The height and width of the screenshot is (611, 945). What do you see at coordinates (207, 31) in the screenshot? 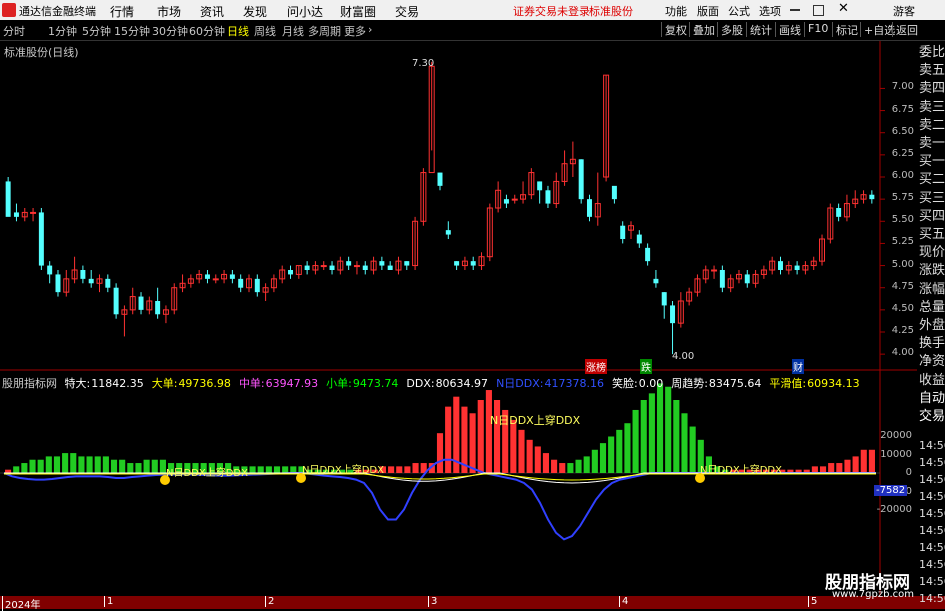
I see `period-60min: 60分钟` at bounding box center [207, 31].